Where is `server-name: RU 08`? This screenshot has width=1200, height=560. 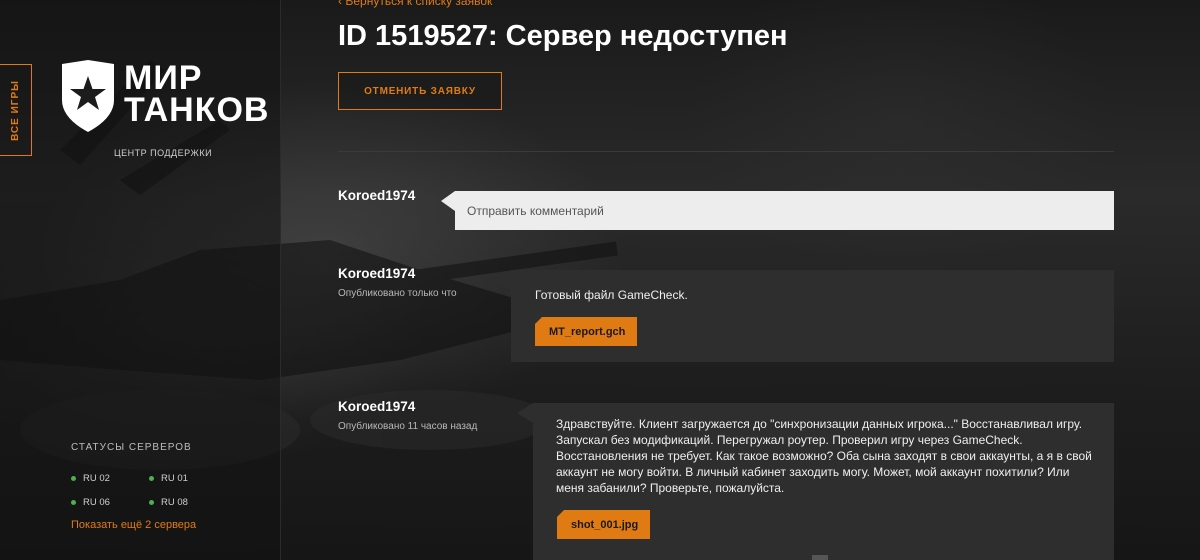
server-name: RU 08 is located at coordinates (174, 502).